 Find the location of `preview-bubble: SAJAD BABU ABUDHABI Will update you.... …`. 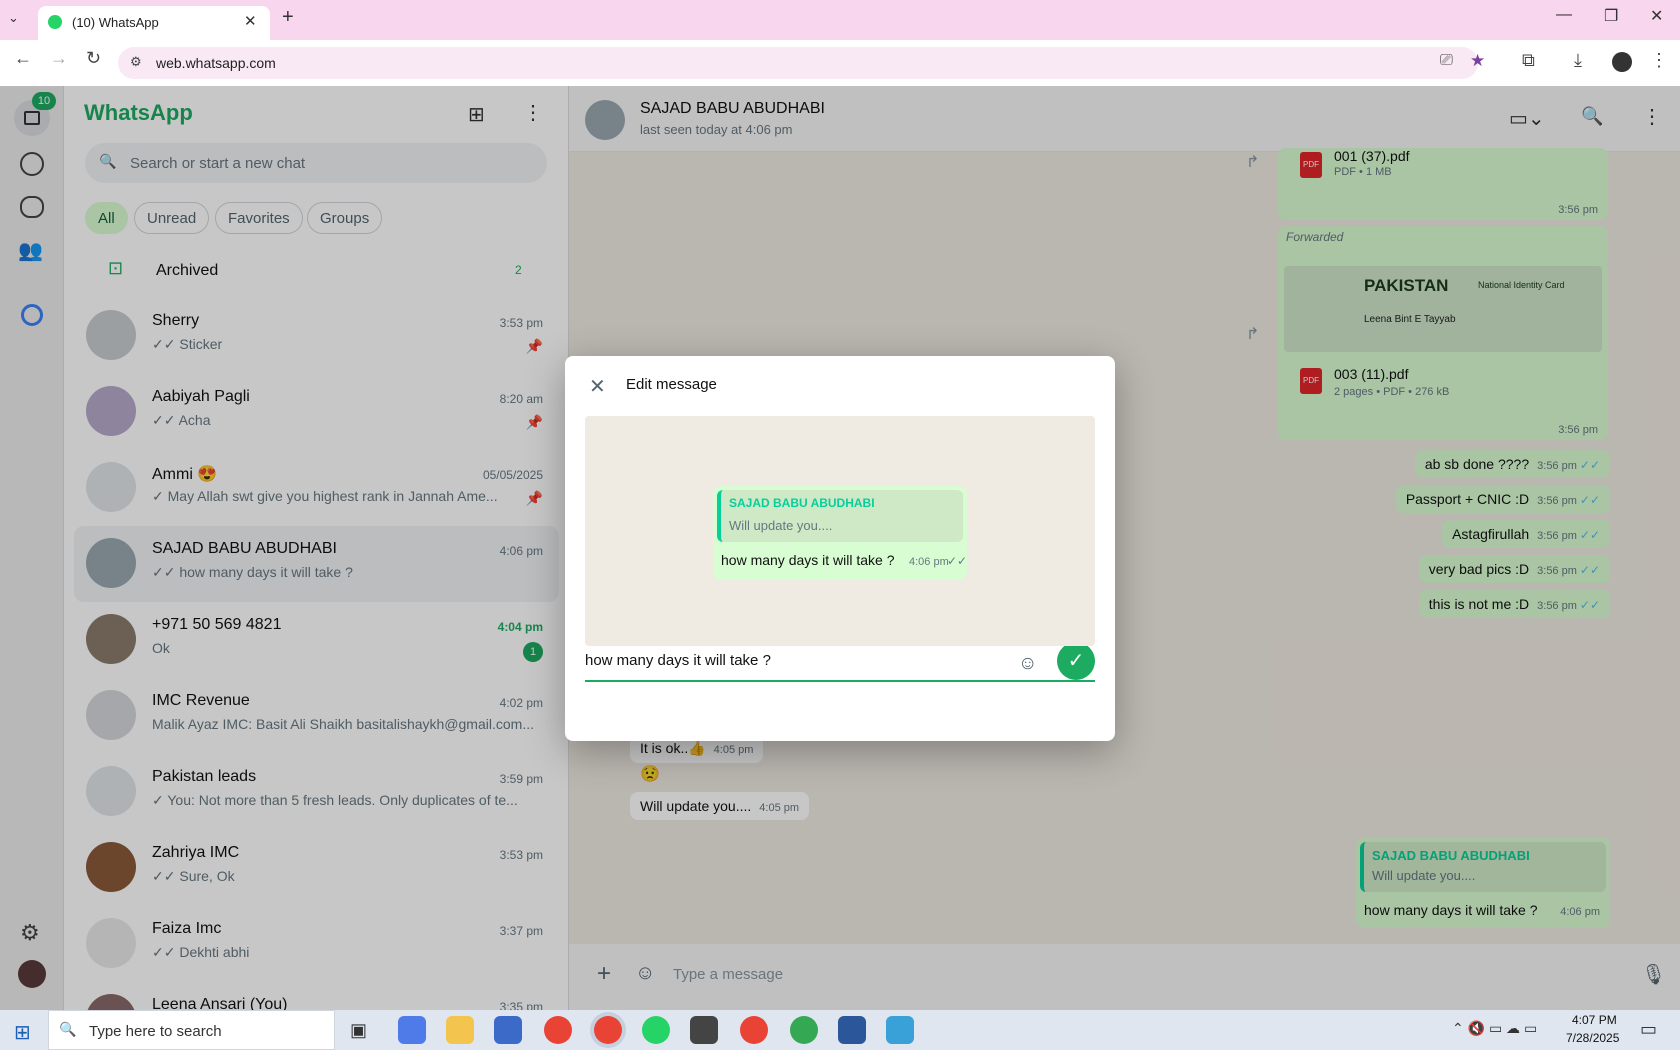

preview-bubble: SAJAD BABU ABUDHABI Will update you.... … is located at coordinates (840, 533).